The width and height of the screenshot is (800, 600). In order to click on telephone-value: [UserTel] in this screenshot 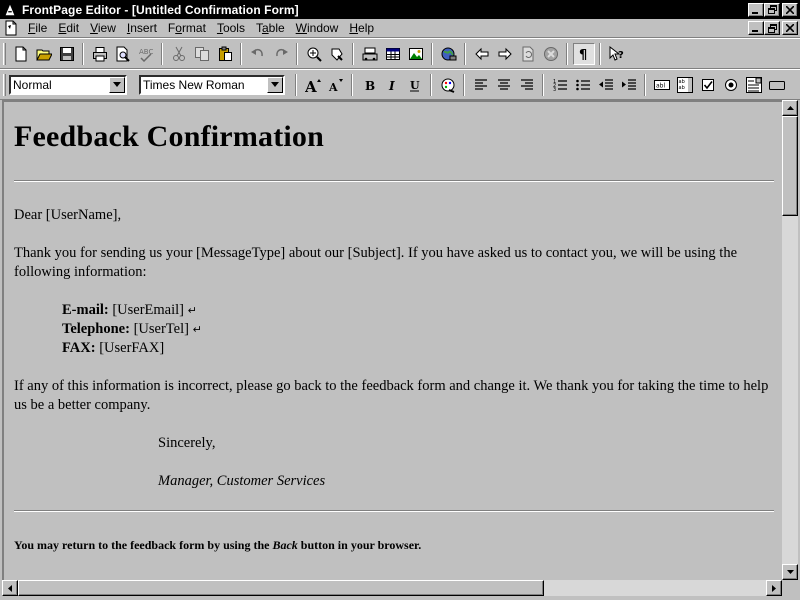, I will do `click(161, 329)`.